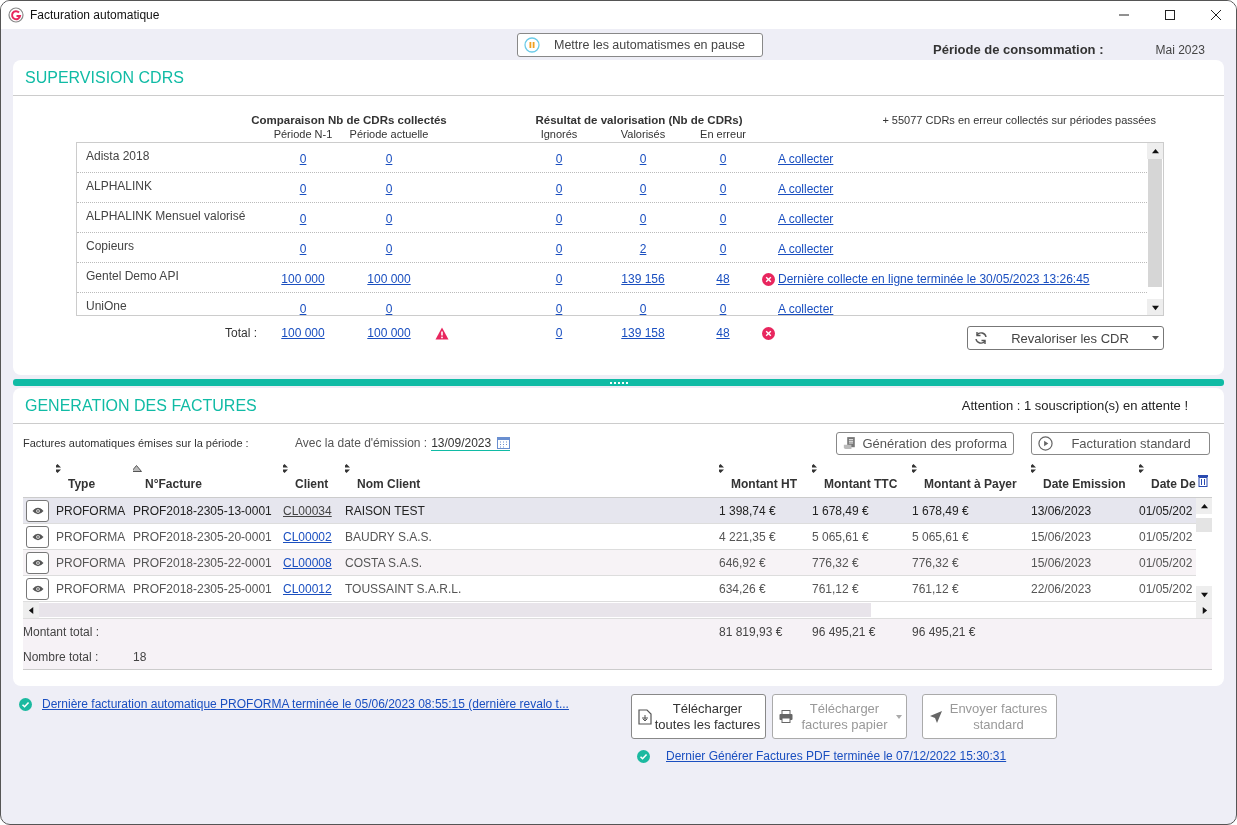 This screenshot has height=825, width=1237. Describe the element at coordinates (241, 333) in the screenshot. I see `total-label: Total :` at that location.